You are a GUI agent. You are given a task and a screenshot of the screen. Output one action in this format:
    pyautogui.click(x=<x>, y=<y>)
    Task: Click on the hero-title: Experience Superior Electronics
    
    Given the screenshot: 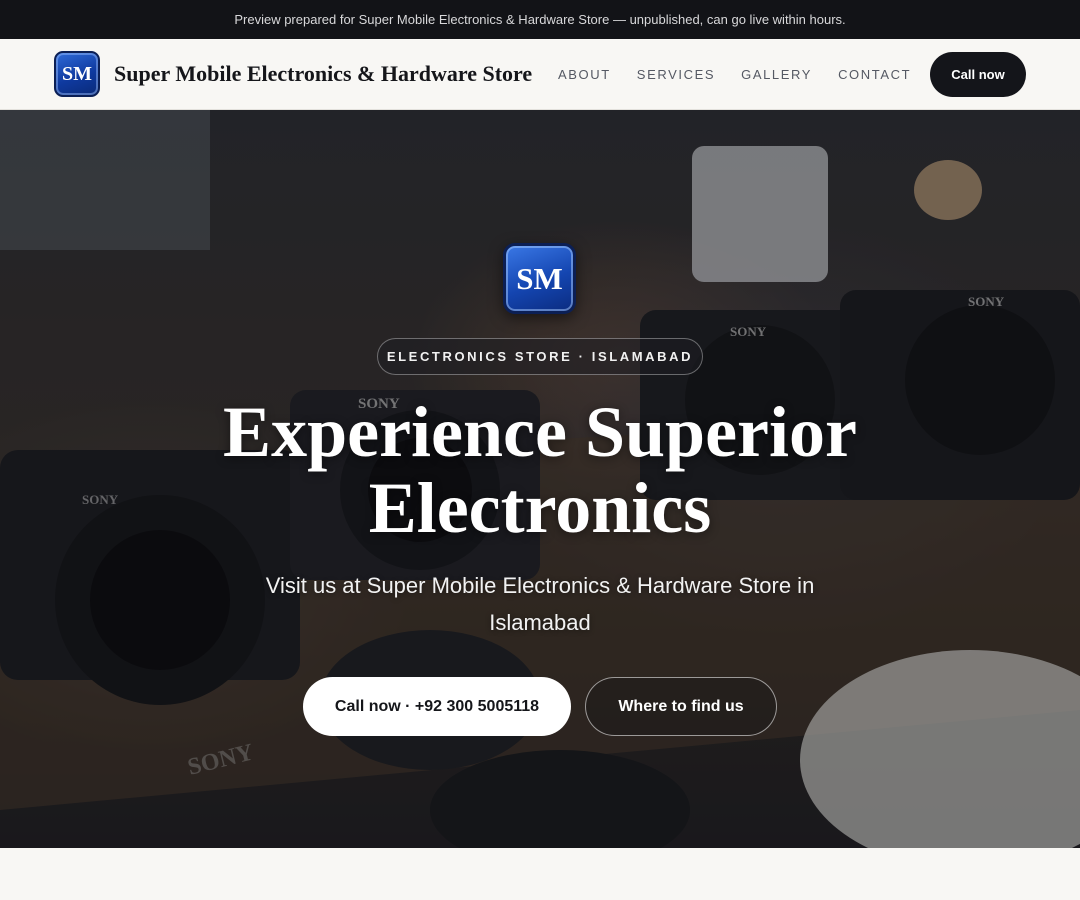 What is the action you would take?
    pyautogui.click(x=540, y=470)
    